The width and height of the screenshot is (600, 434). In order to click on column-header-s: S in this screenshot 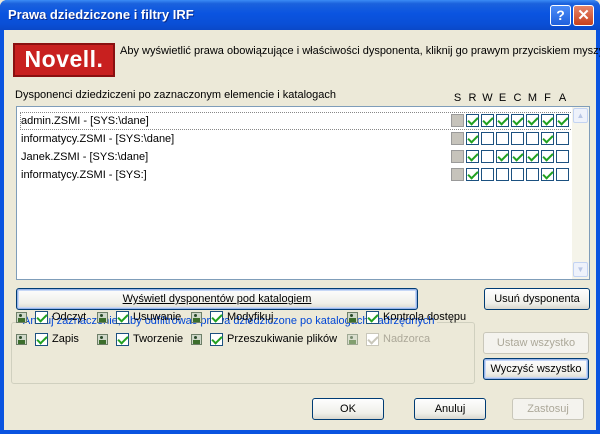, I will do `click(457, 98)`.